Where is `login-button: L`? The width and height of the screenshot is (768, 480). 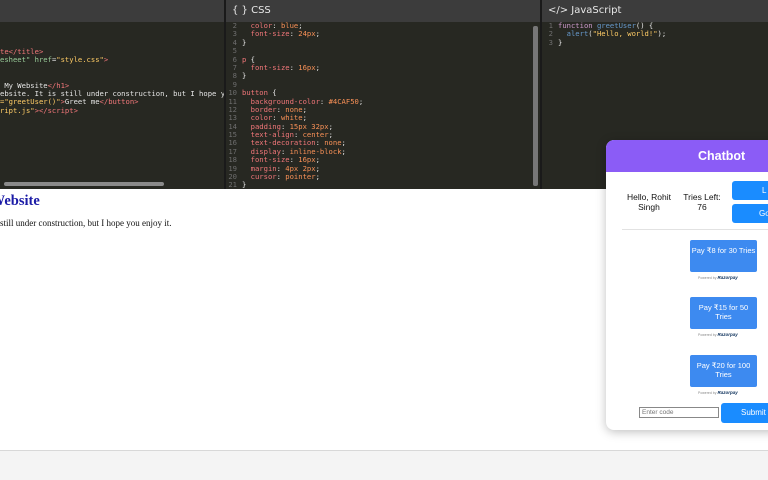 login-button: L is located at coordinates (750, 190).